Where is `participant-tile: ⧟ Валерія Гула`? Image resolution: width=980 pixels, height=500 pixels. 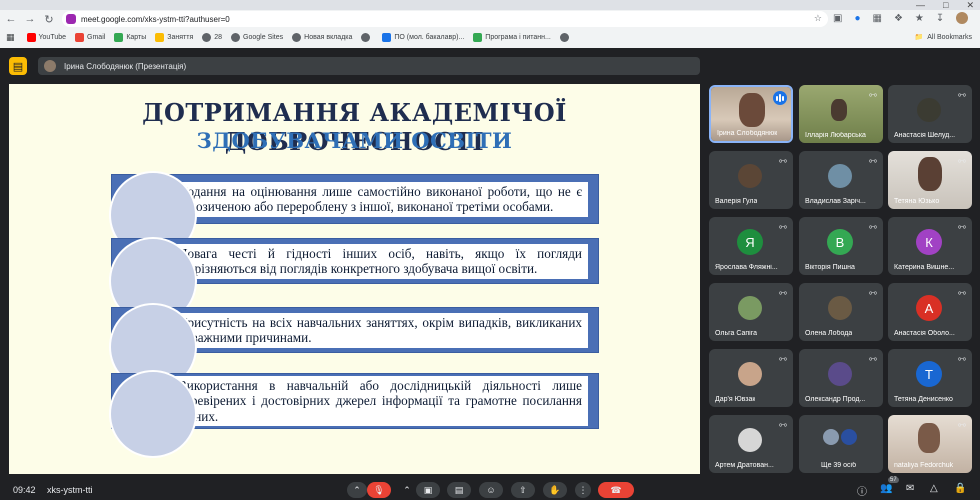 participant-tile: ⧟ Валерія Гула is located at coordinates (751, 180).